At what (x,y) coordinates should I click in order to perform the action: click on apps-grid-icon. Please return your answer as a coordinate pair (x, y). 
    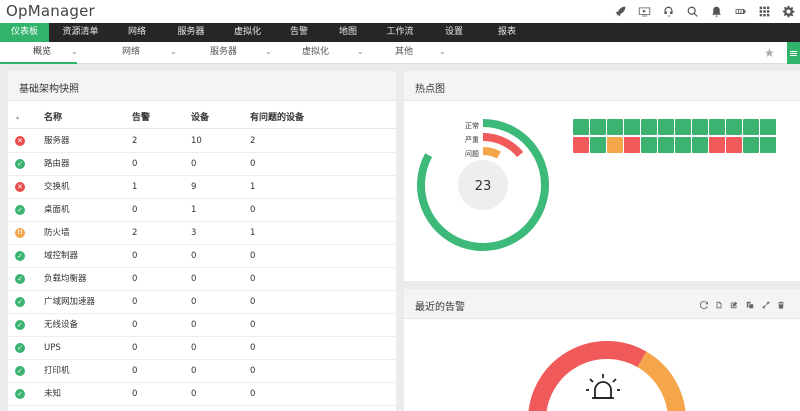
    Looking at the image, I should click on (764, 11).